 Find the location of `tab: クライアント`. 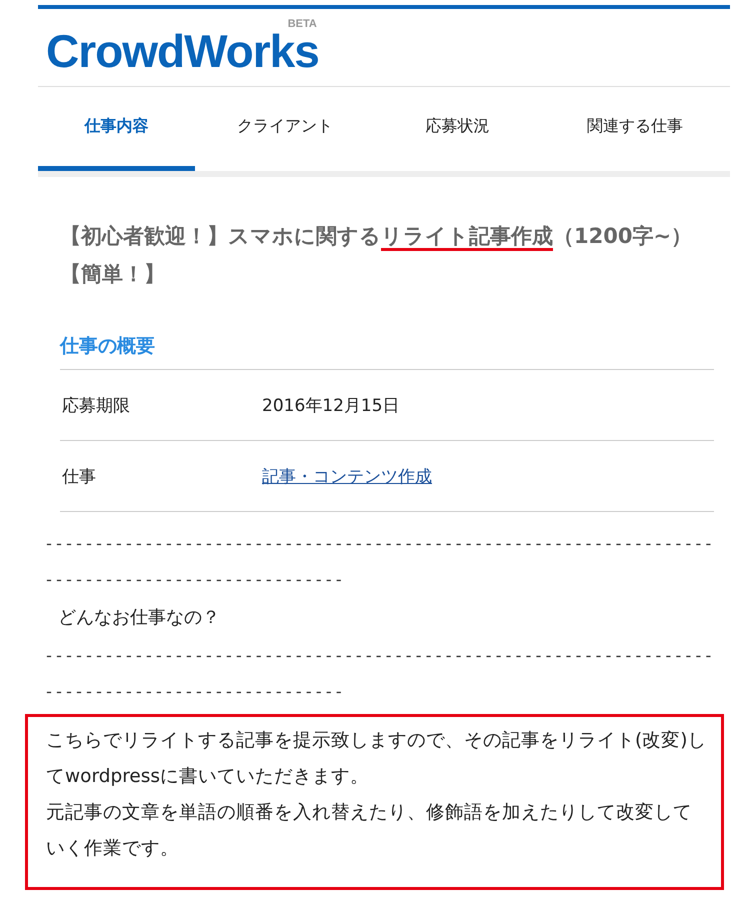

tab: クライアント is located at coordinates (285, 129).